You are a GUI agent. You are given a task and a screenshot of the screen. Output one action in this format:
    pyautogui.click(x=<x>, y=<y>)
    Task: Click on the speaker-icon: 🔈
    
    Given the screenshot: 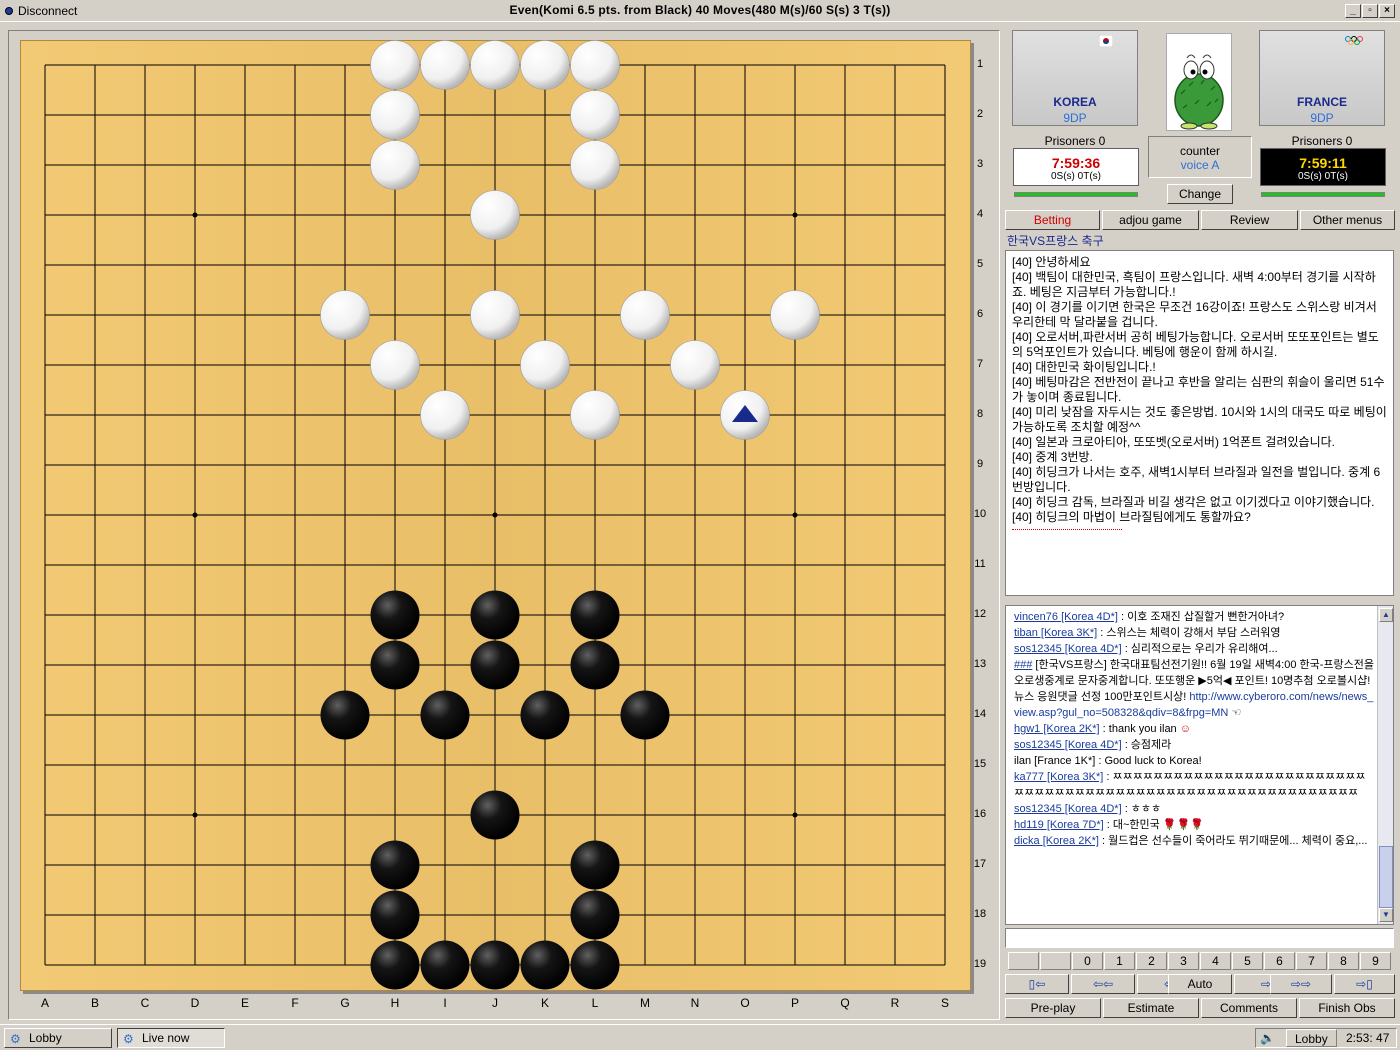 What is the action you would take?
    pyautogui.click(x=1267, y=1038)
    